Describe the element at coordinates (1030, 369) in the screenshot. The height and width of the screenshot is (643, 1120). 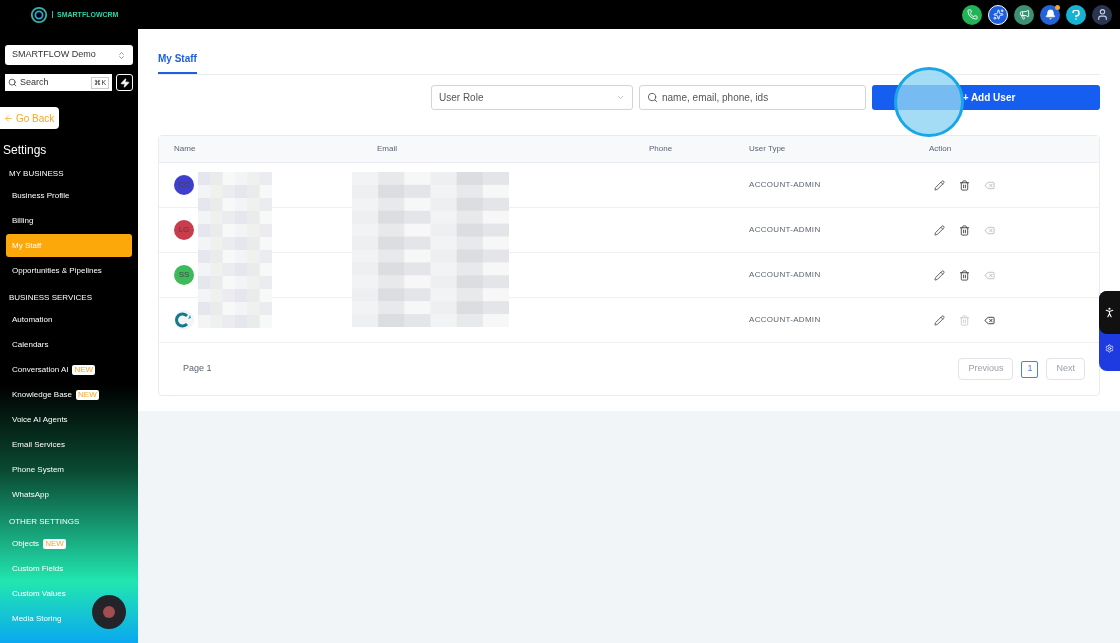
I see `page-button: 1` at that location.